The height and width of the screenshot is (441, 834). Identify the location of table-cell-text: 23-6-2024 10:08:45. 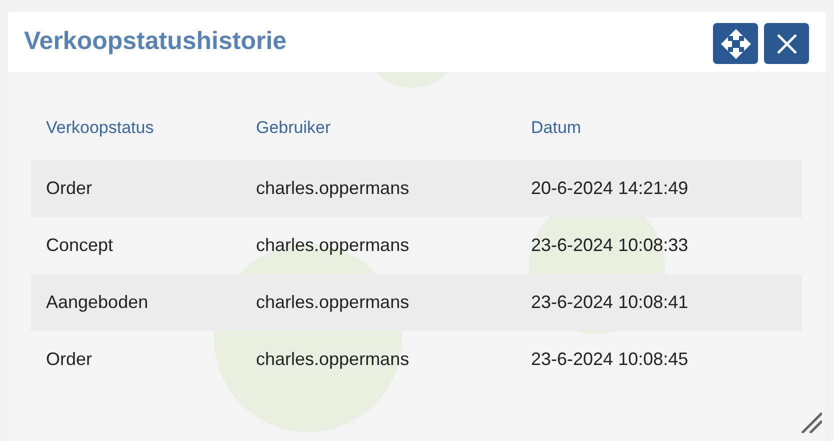
(609, 359).